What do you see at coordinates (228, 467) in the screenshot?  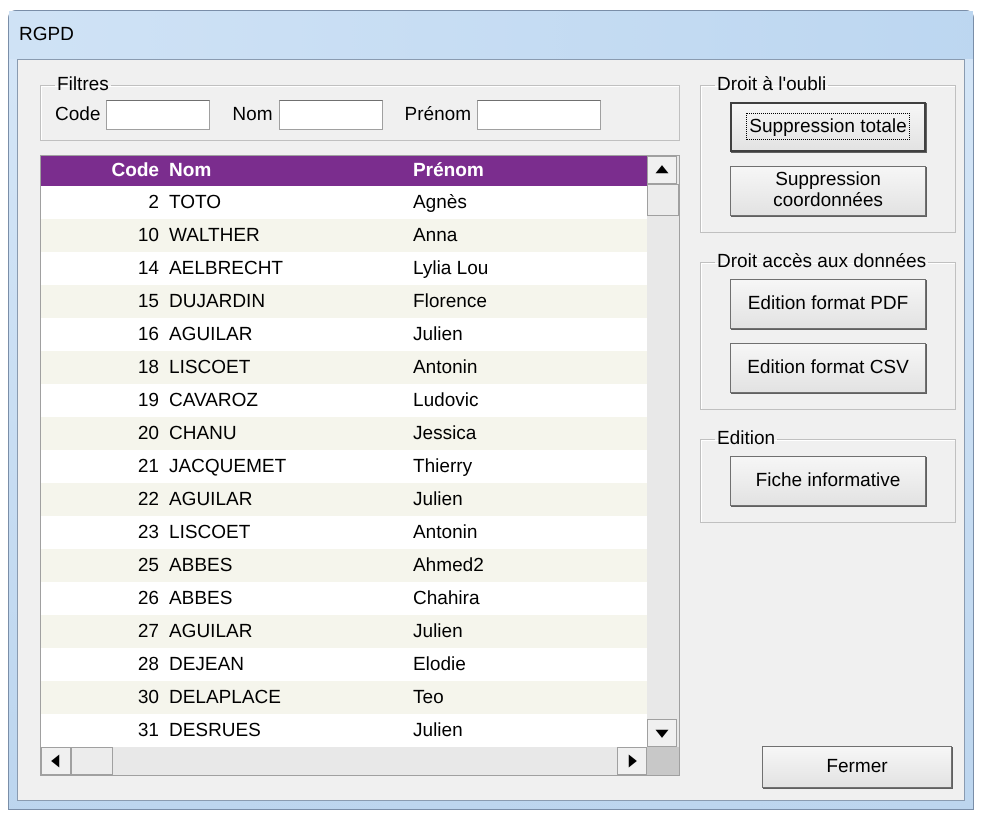 I see `table-cell-text: JACQUEMET` at bounding box center [228, 467].